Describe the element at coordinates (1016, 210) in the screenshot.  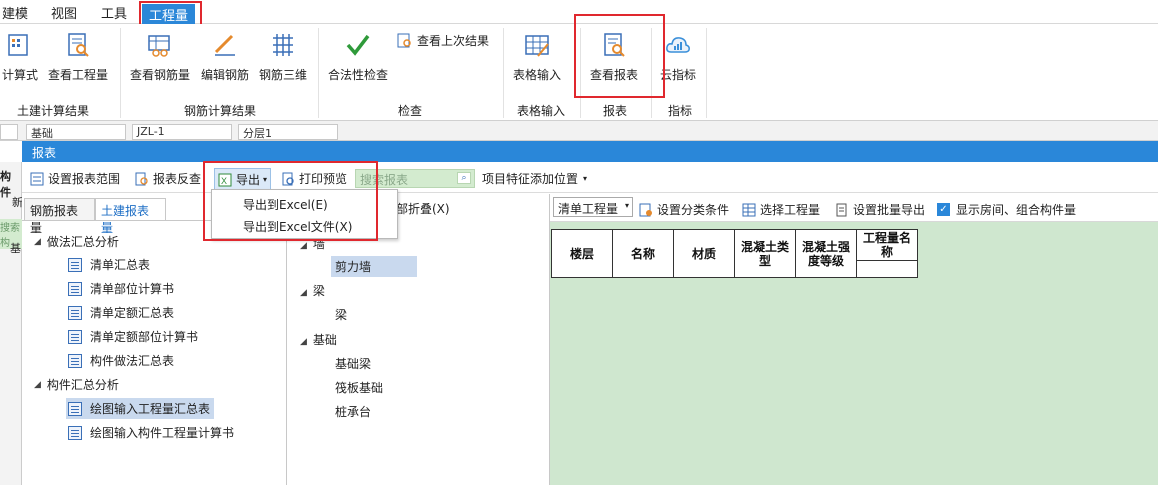
I see `show-rooms-label: 显示房间、组合构件量` at that location.